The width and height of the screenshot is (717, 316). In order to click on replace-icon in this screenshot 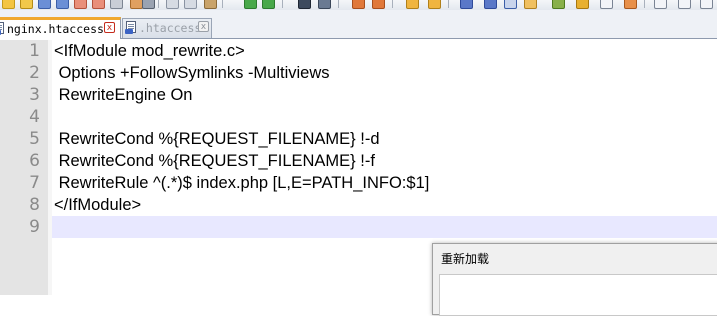, I will do `click(324, 4)`.